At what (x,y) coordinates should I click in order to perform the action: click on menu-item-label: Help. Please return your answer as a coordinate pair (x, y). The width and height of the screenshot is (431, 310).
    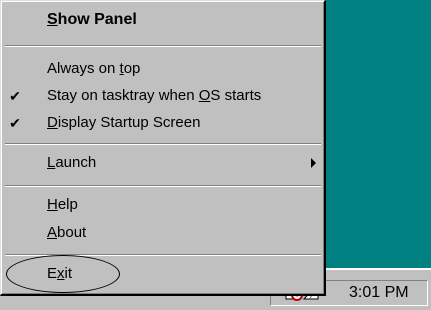
    Looking at the image, I should click on (62, 204).